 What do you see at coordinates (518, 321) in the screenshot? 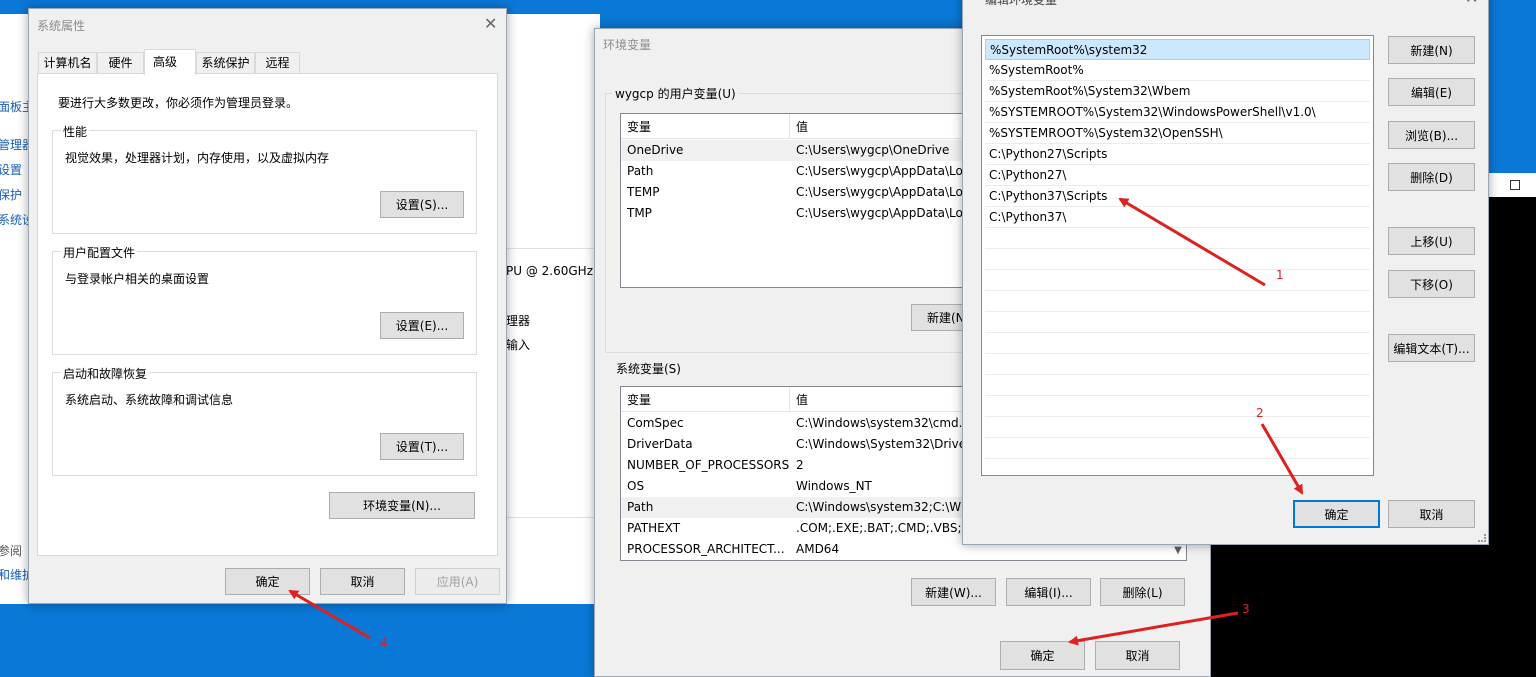
I see `background-proc-text: 理器` at bounding box center [518, 321].